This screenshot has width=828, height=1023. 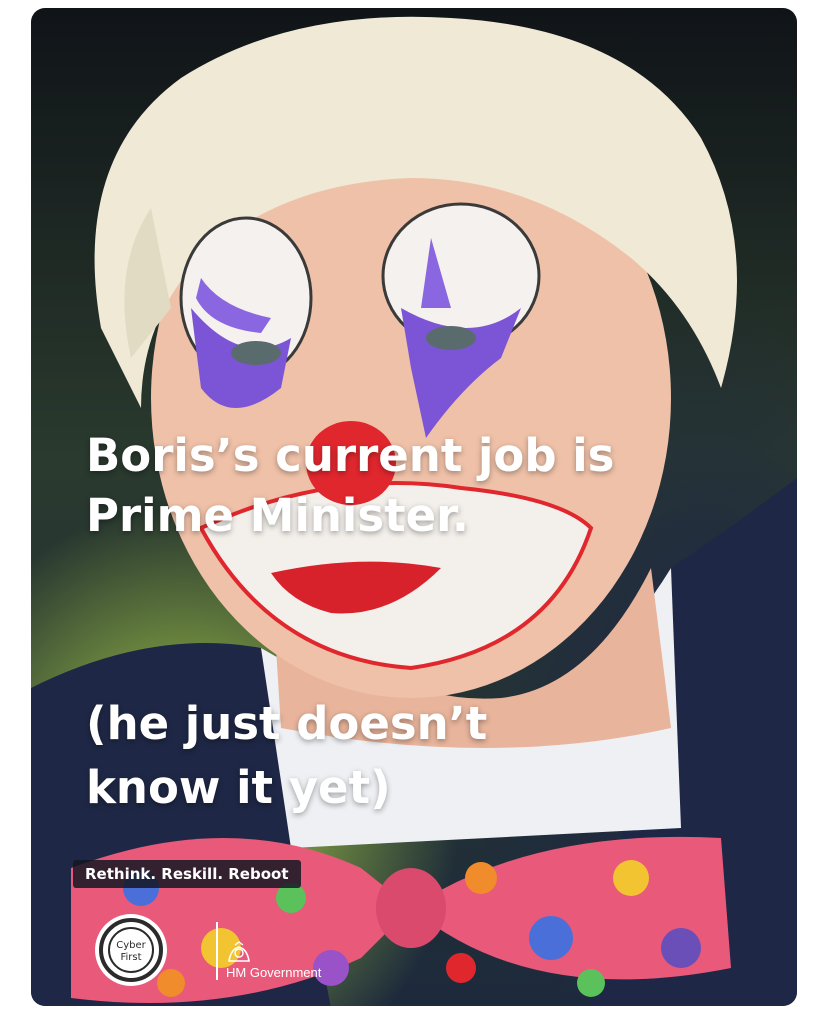 What do you see at coordinates (268, 949) in the screenshot?
I see `hm-government-logo: HM Government` at bounding box center [268, 949].